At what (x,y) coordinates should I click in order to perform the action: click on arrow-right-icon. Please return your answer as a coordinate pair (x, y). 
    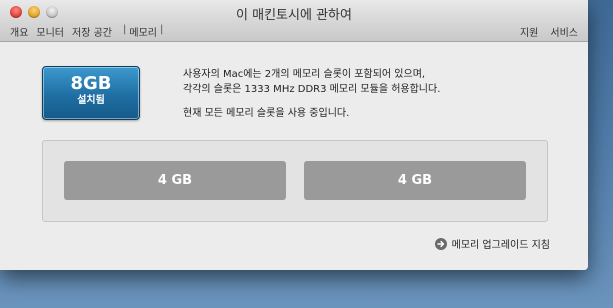
    Looking at the image, I should click on (440, 243).